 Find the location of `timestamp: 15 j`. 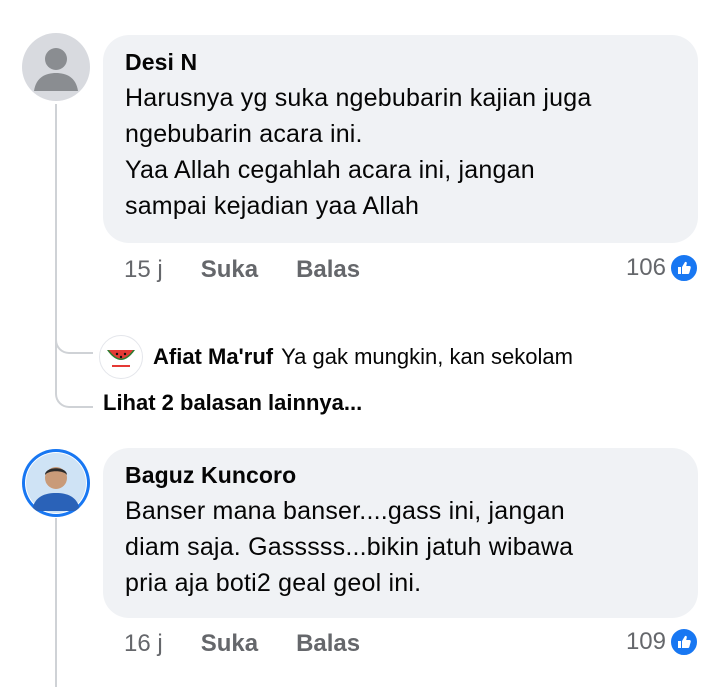

timestamp: 15 j is located at coordinates (143, 270).